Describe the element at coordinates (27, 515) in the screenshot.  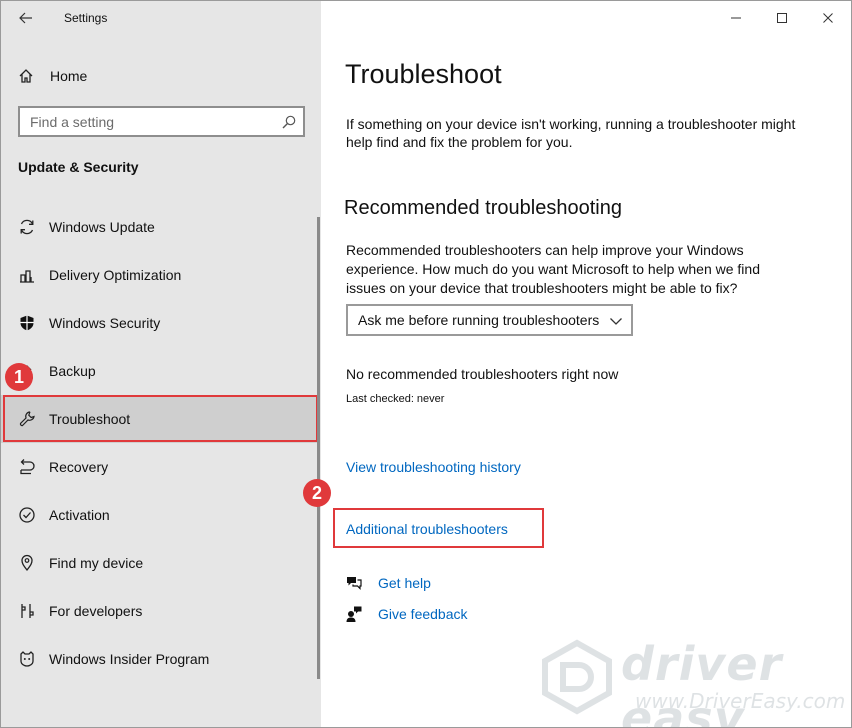
I see `checkmark-circle-icon` at that location.